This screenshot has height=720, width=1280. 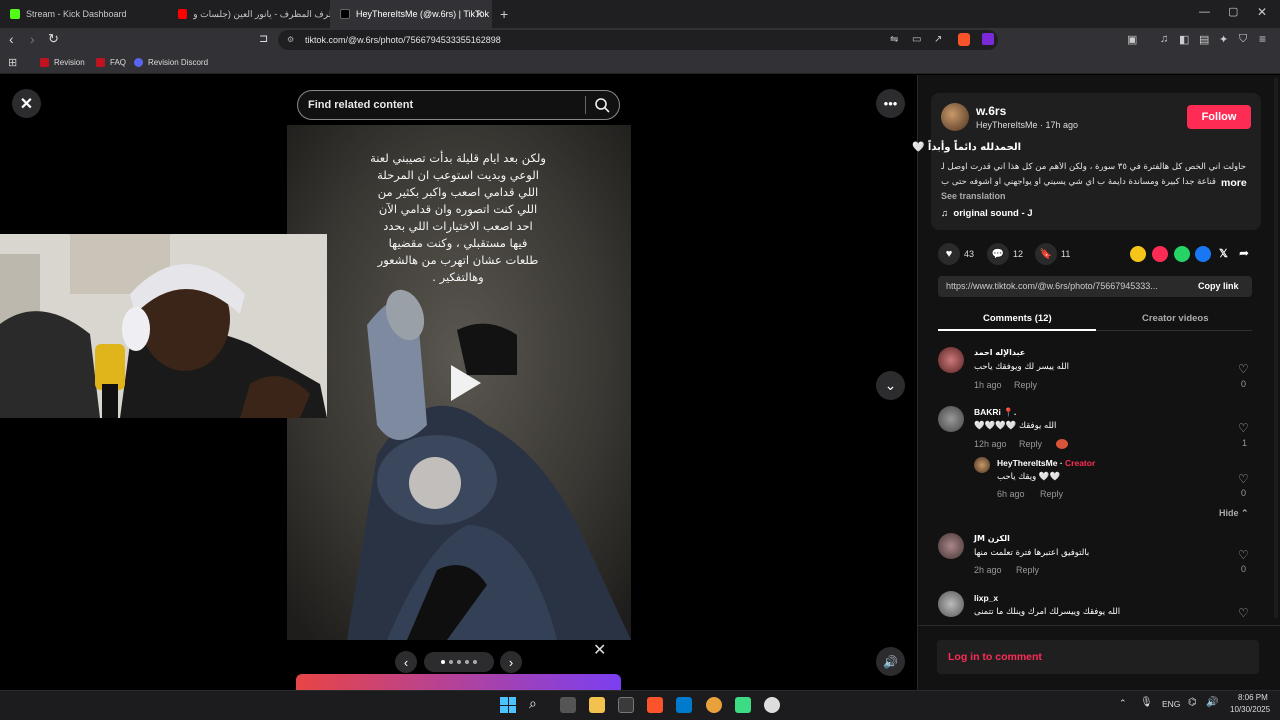 I want to click on clock-time: 8:06 PM, so click(x=1253, y=697).